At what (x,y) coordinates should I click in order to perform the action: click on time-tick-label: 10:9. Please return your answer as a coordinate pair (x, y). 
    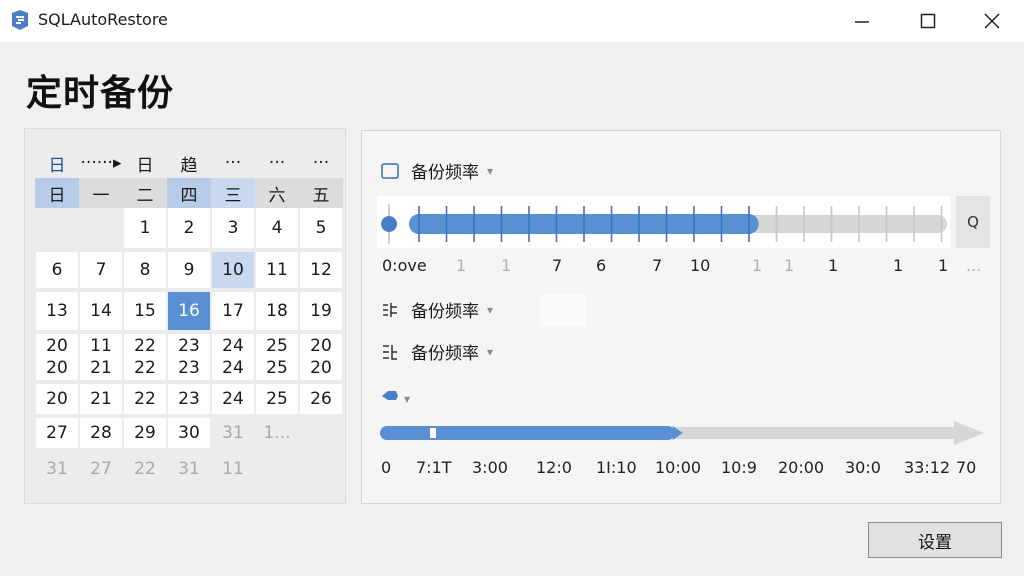
    Looking at the image, I should click on (739, 467).